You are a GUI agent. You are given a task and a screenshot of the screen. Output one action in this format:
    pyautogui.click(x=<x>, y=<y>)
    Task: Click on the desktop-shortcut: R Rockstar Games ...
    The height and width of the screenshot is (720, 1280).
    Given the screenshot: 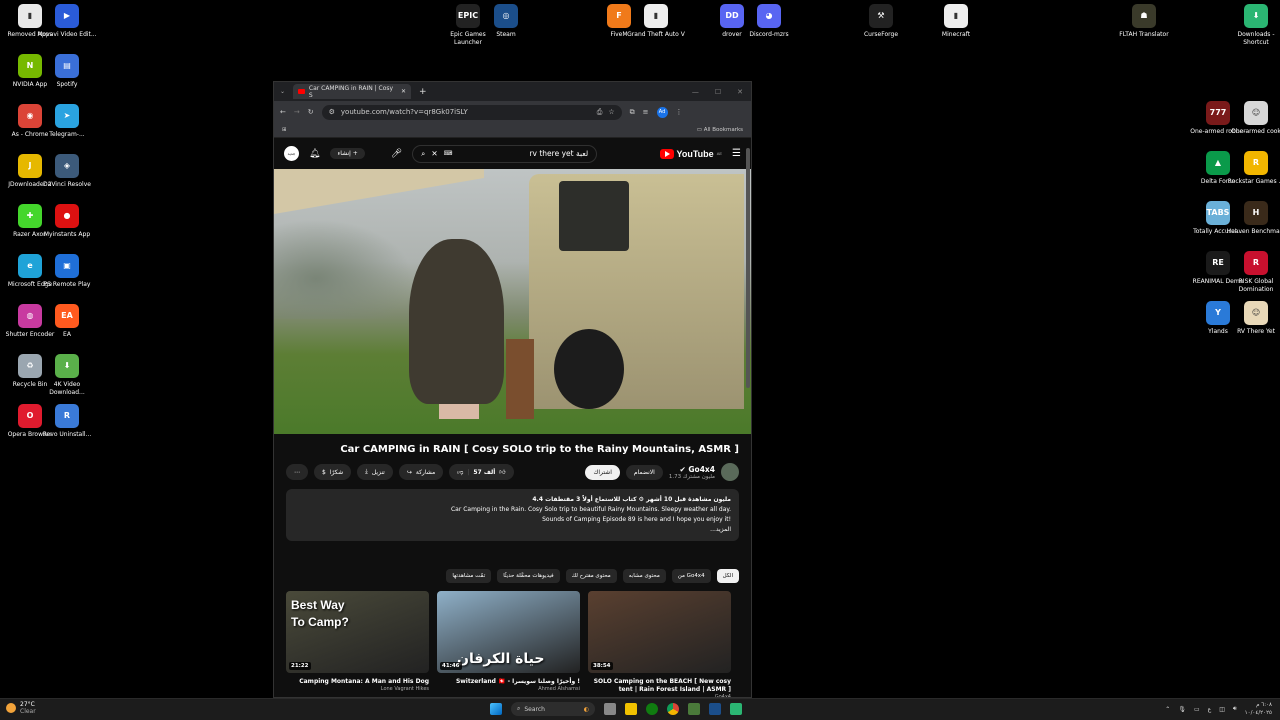 What is the action you would take?
    pyautogui.click(x=1253, y=168)
    